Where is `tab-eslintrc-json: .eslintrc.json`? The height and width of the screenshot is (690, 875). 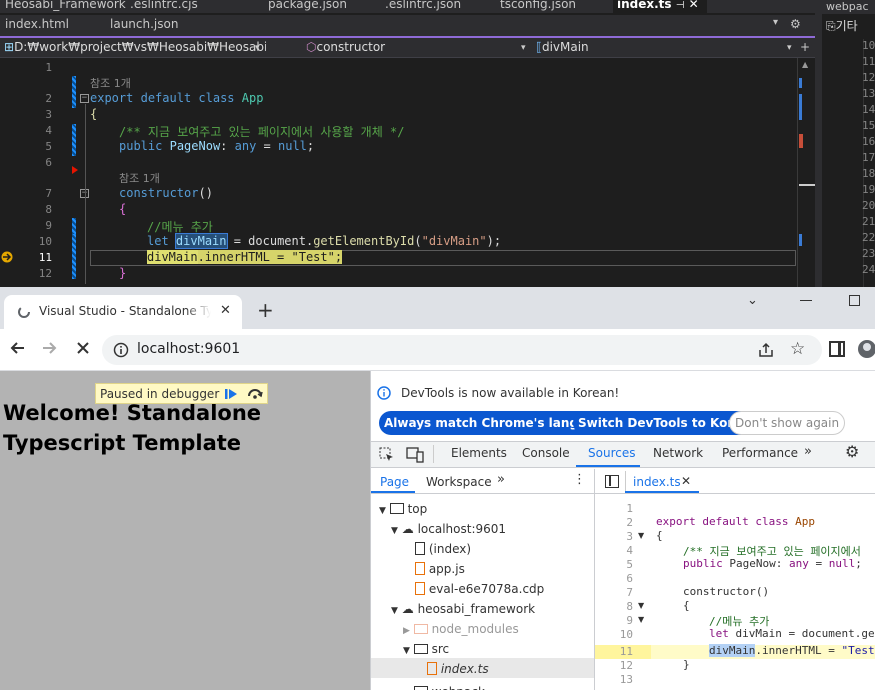 tab-eslintrc-json: .eslintrc.json is located at coordinates (423, 6).